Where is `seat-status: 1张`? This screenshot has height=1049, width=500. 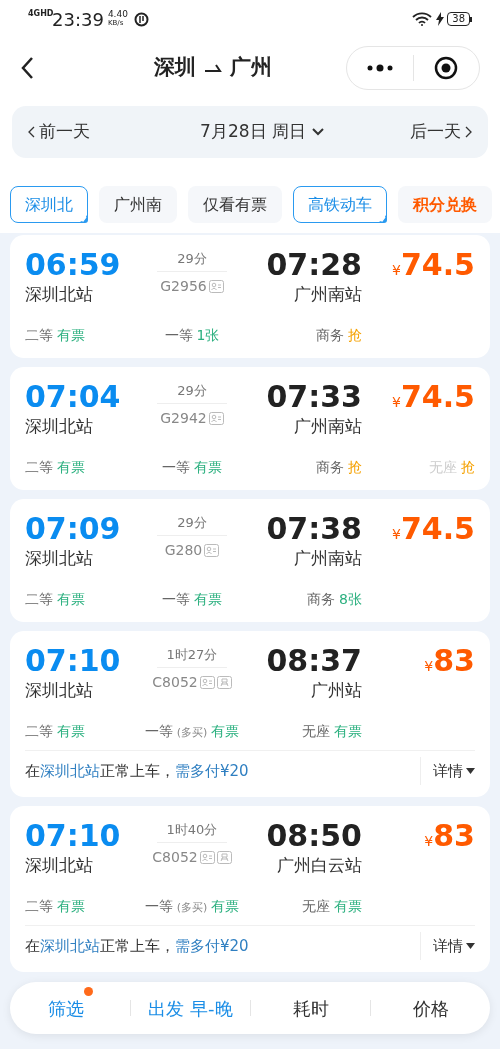 seat-status: 1张 is located at coordinates (208, 335).